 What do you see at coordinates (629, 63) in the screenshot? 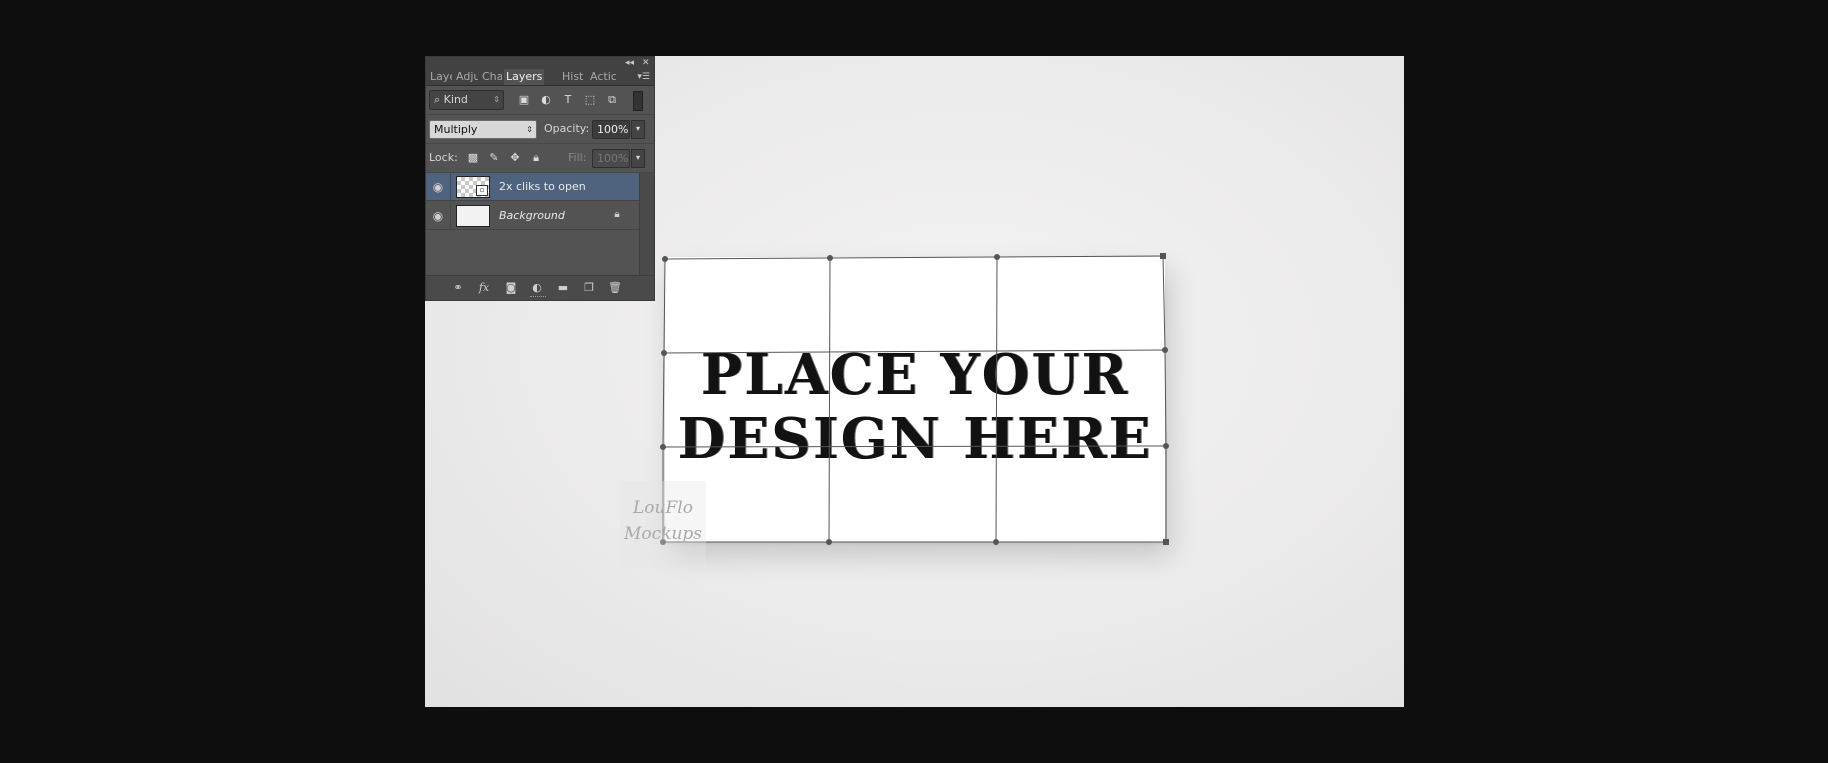
I see `collapse-panel-icon: ◂◂` at bounding box center [629, 63].